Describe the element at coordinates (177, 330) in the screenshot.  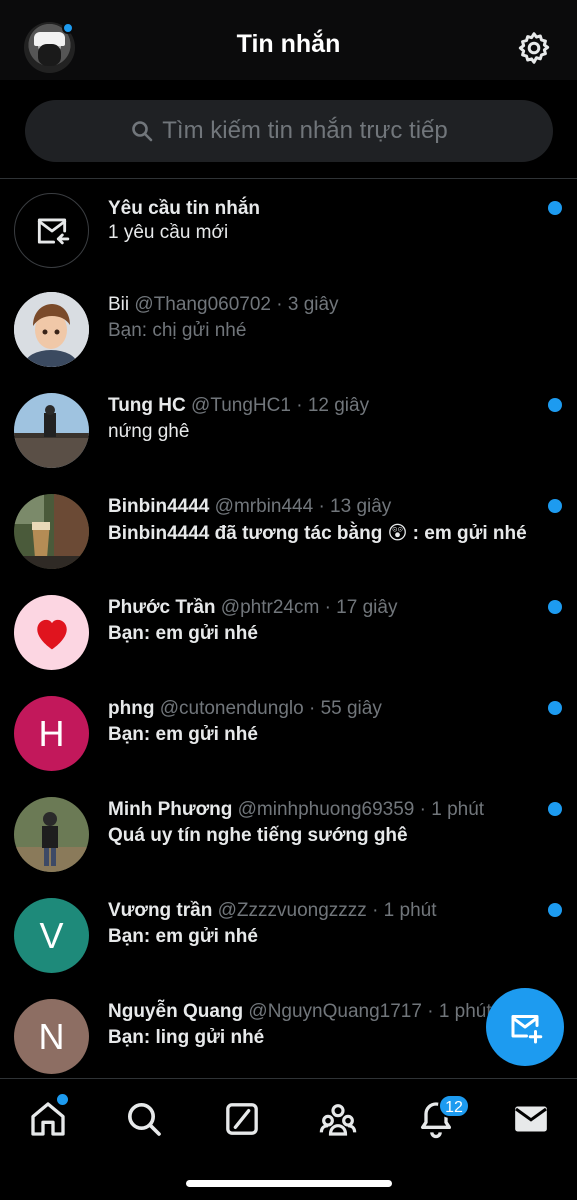
I see `message-preview: Bạn: chị gửi nhé` at that location.